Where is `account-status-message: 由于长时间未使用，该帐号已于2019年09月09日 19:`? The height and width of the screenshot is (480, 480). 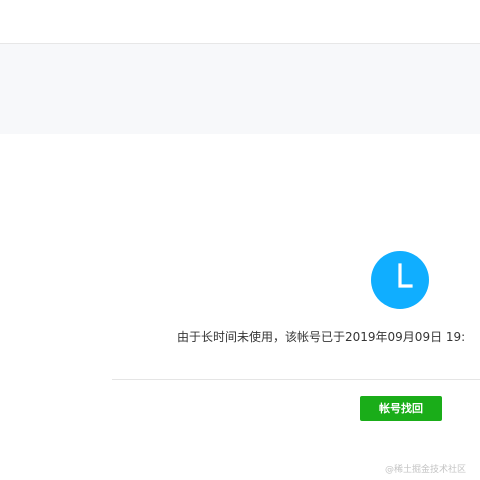
account-status-message: 由于长时间未使用，该帐号已于2019年09月09日 19: is located at coordinates (321, 337).